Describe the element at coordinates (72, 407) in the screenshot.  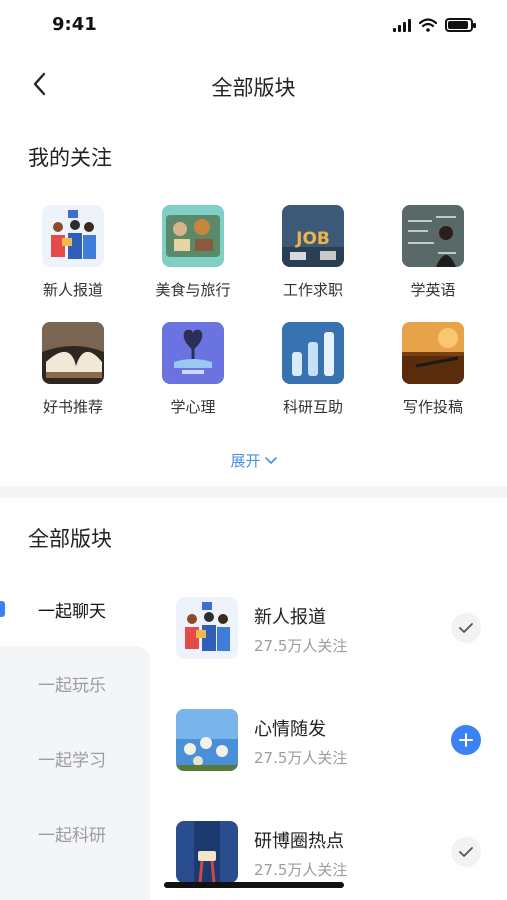
I see `board-label: 好书推荐` at that location.